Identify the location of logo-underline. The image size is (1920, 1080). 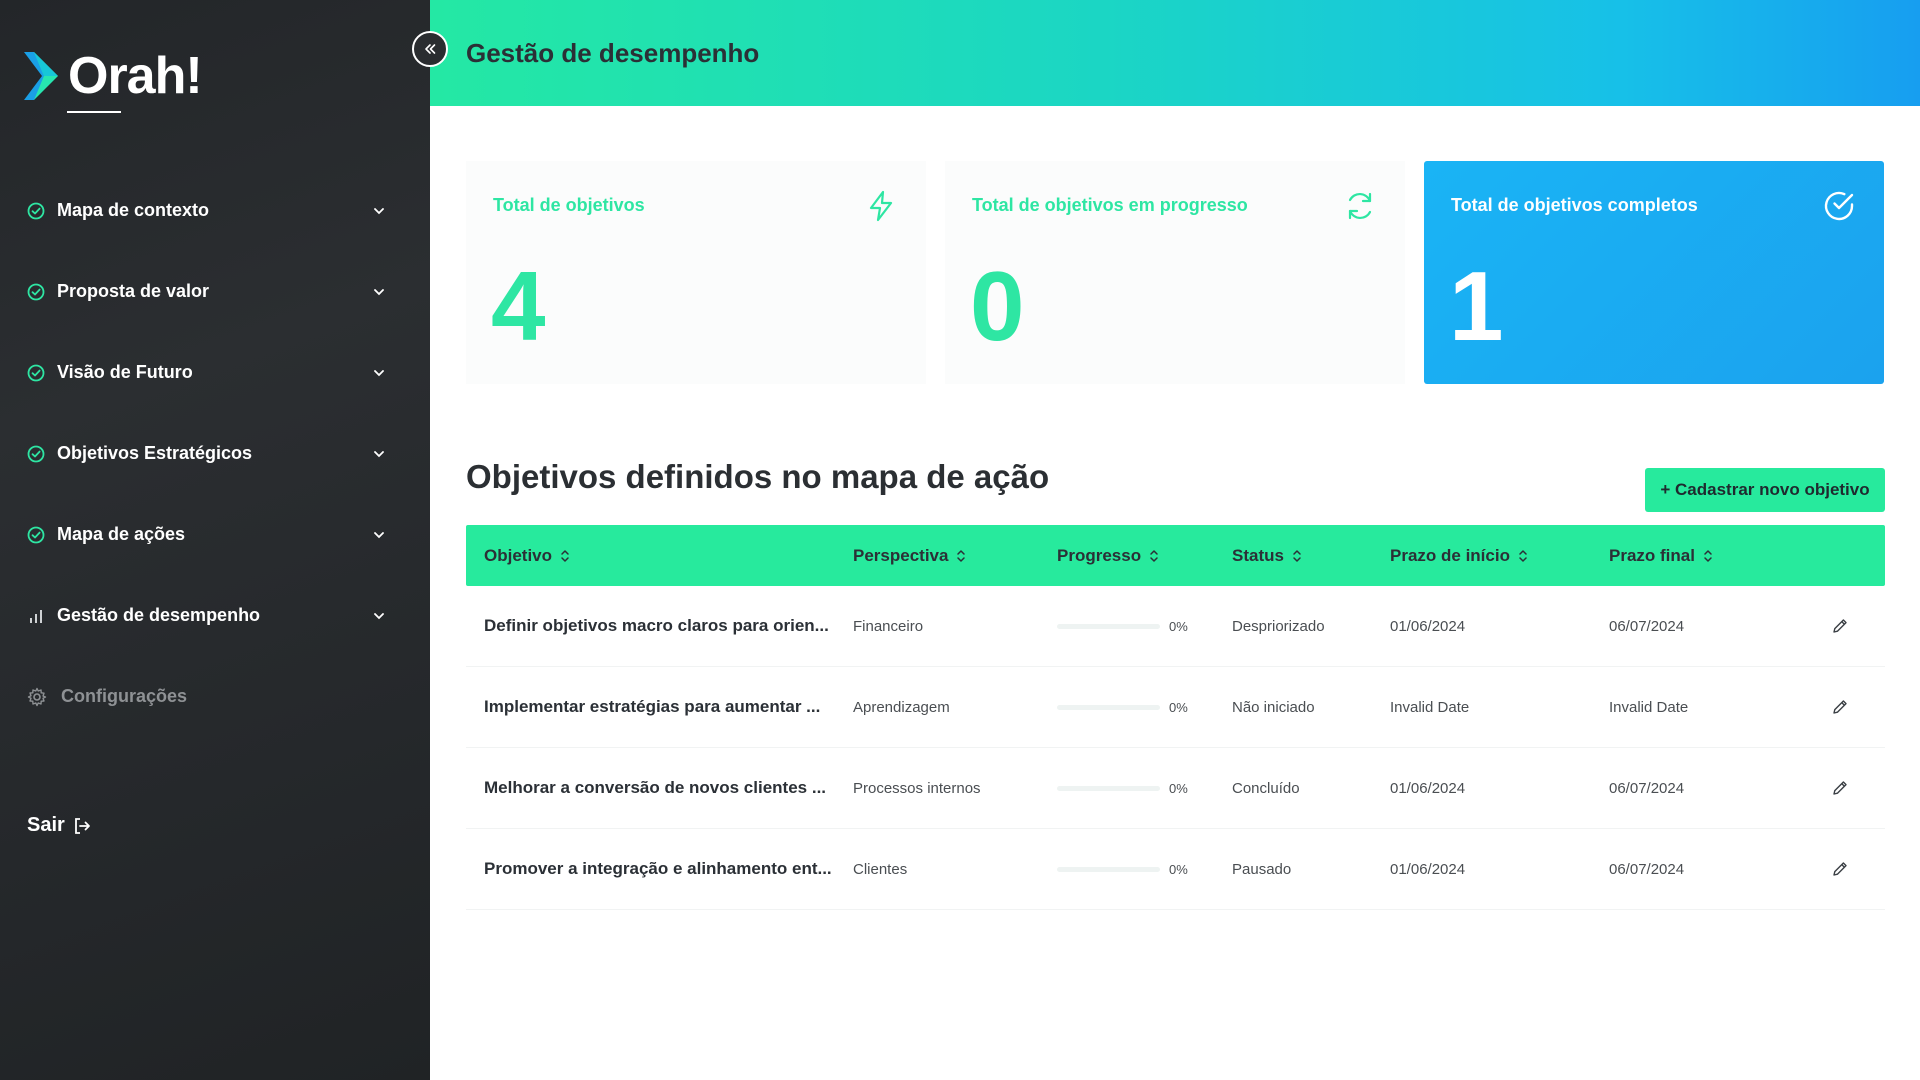
(94, 112).